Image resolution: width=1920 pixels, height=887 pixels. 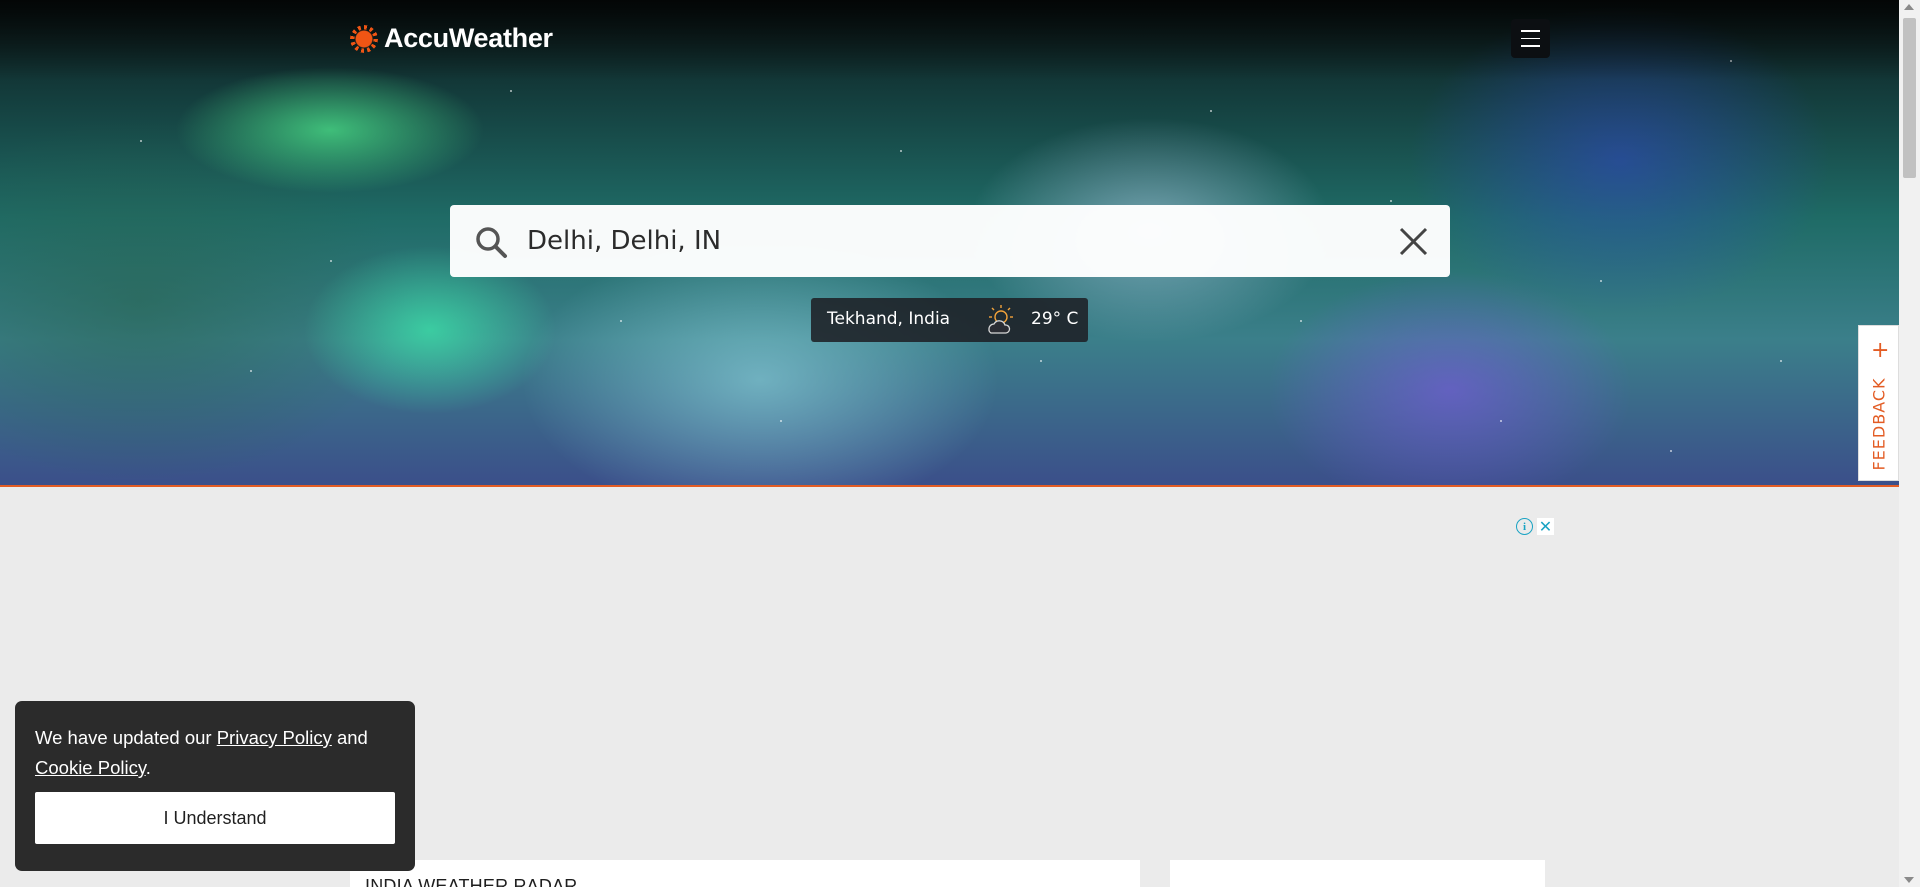 I want to click on ad-controls: i ✕, so click(x=1535, y=526).